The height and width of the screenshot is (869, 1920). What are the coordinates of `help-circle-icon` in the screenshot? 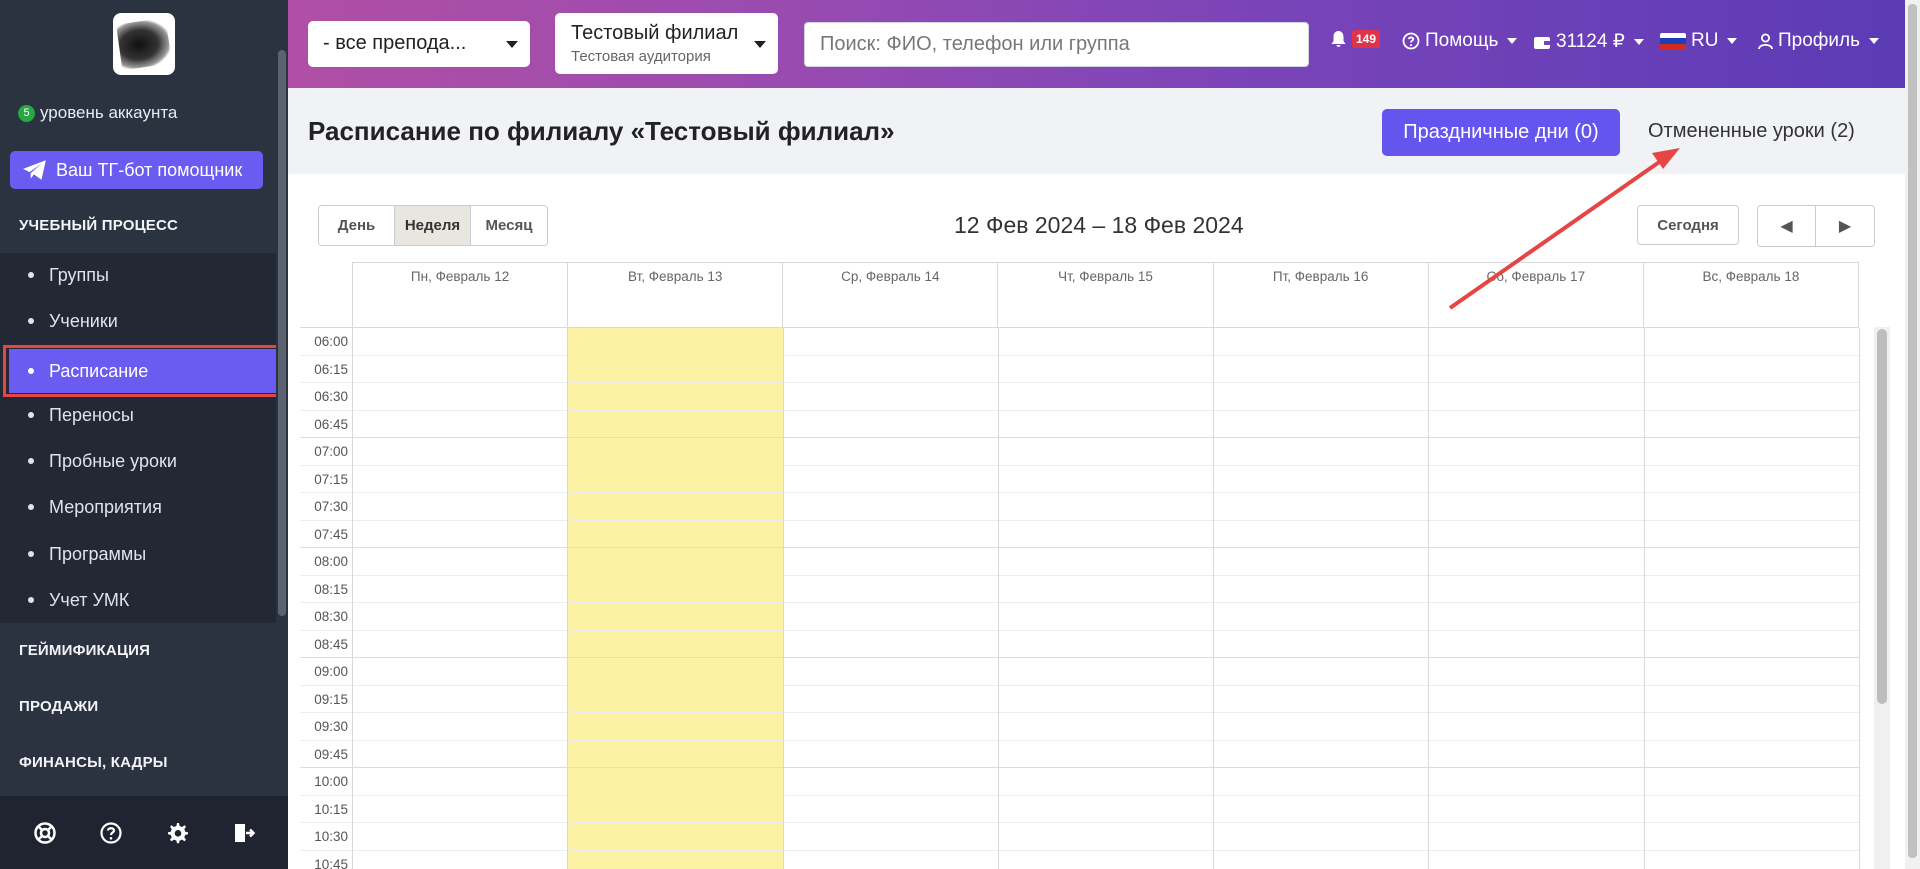 It's located at (111, 833).